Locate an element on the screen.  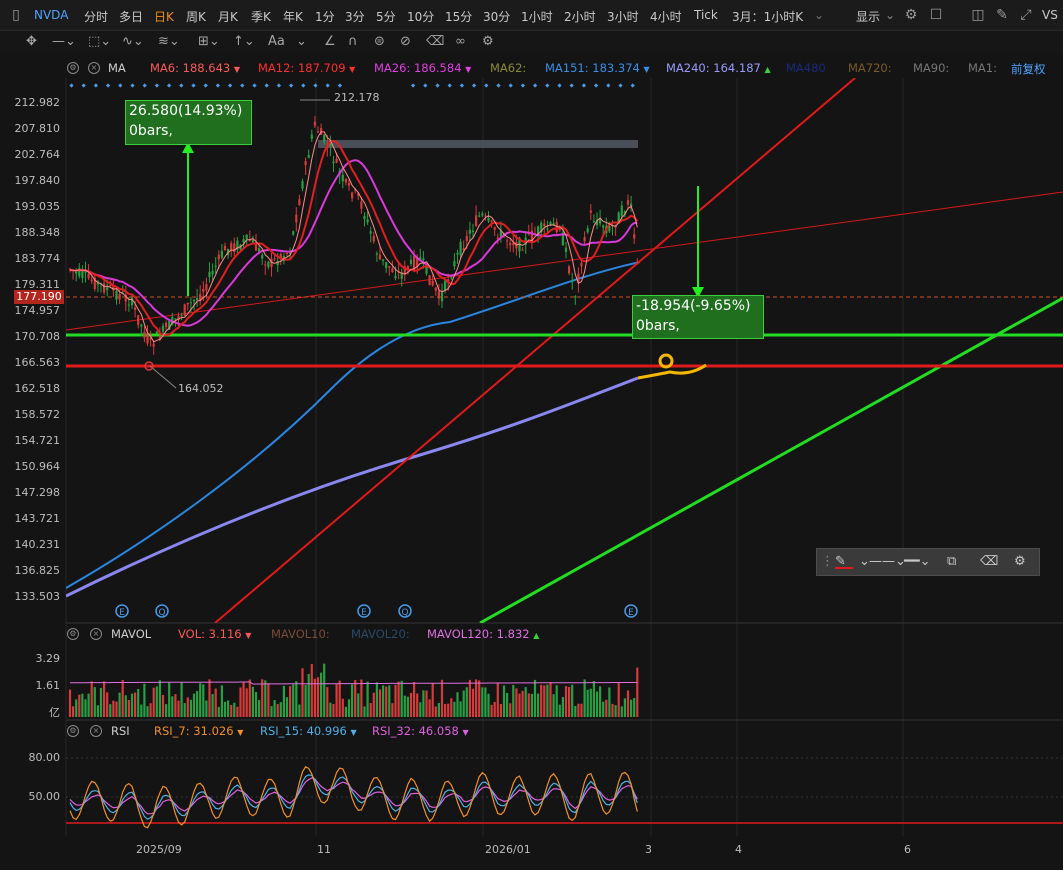
range-bar is located at coordinates (478, 144).